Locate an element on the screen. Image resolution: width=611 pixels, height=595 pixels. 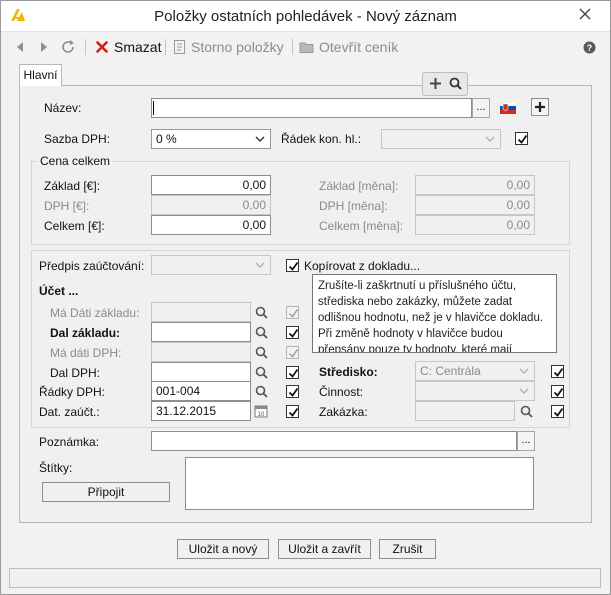
dal-dph-label: Dal DPH: is located at coordinates (75, 373).